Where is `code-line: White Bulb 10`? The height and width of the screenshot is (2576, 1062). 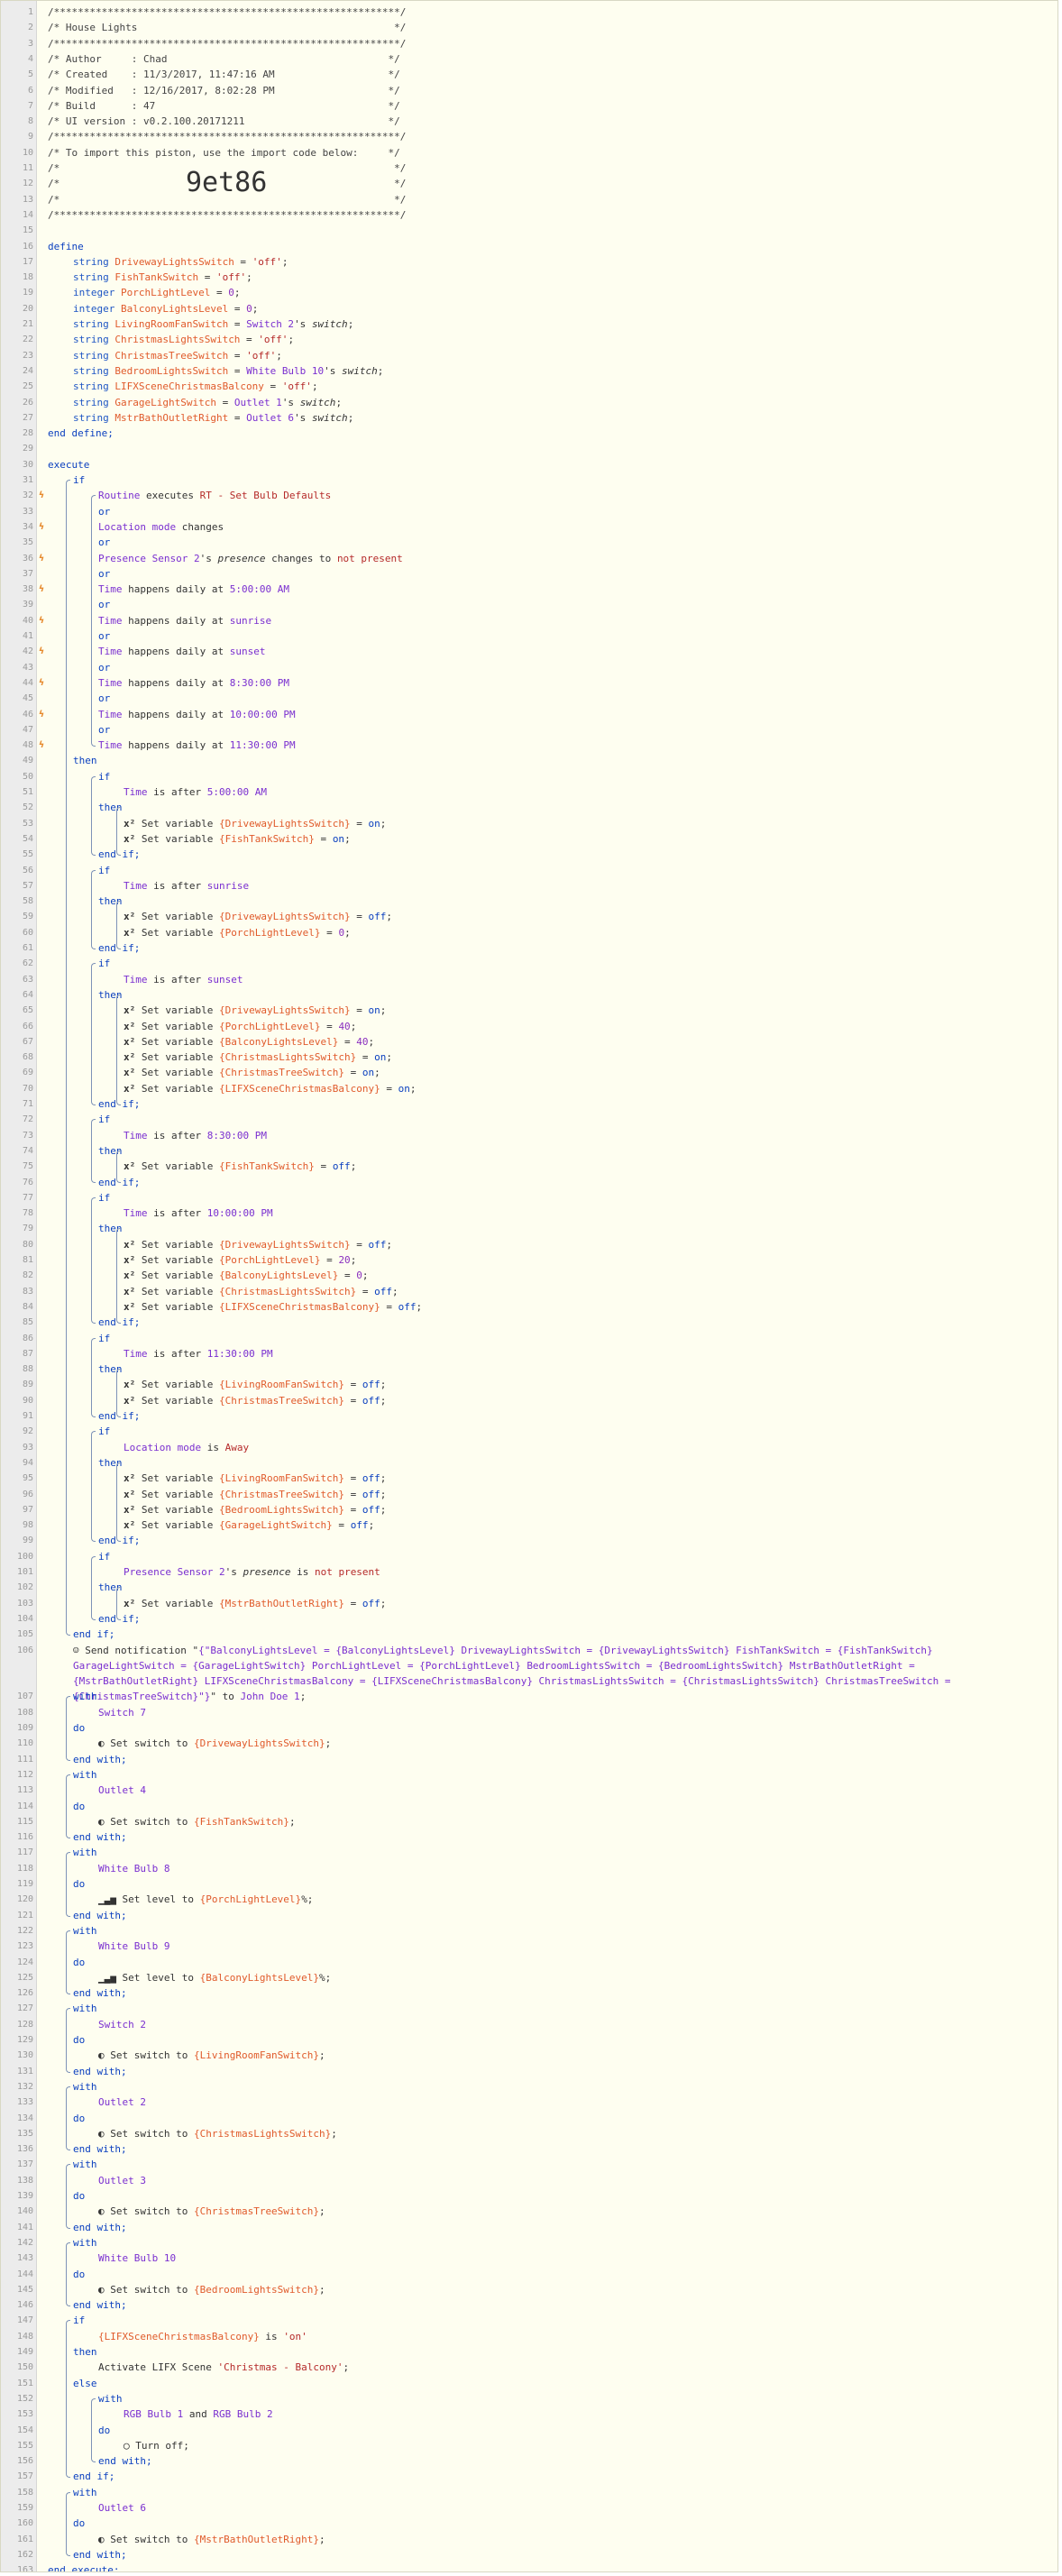
code-line: White Bulb 10 is located at coordinates (137, 2258).